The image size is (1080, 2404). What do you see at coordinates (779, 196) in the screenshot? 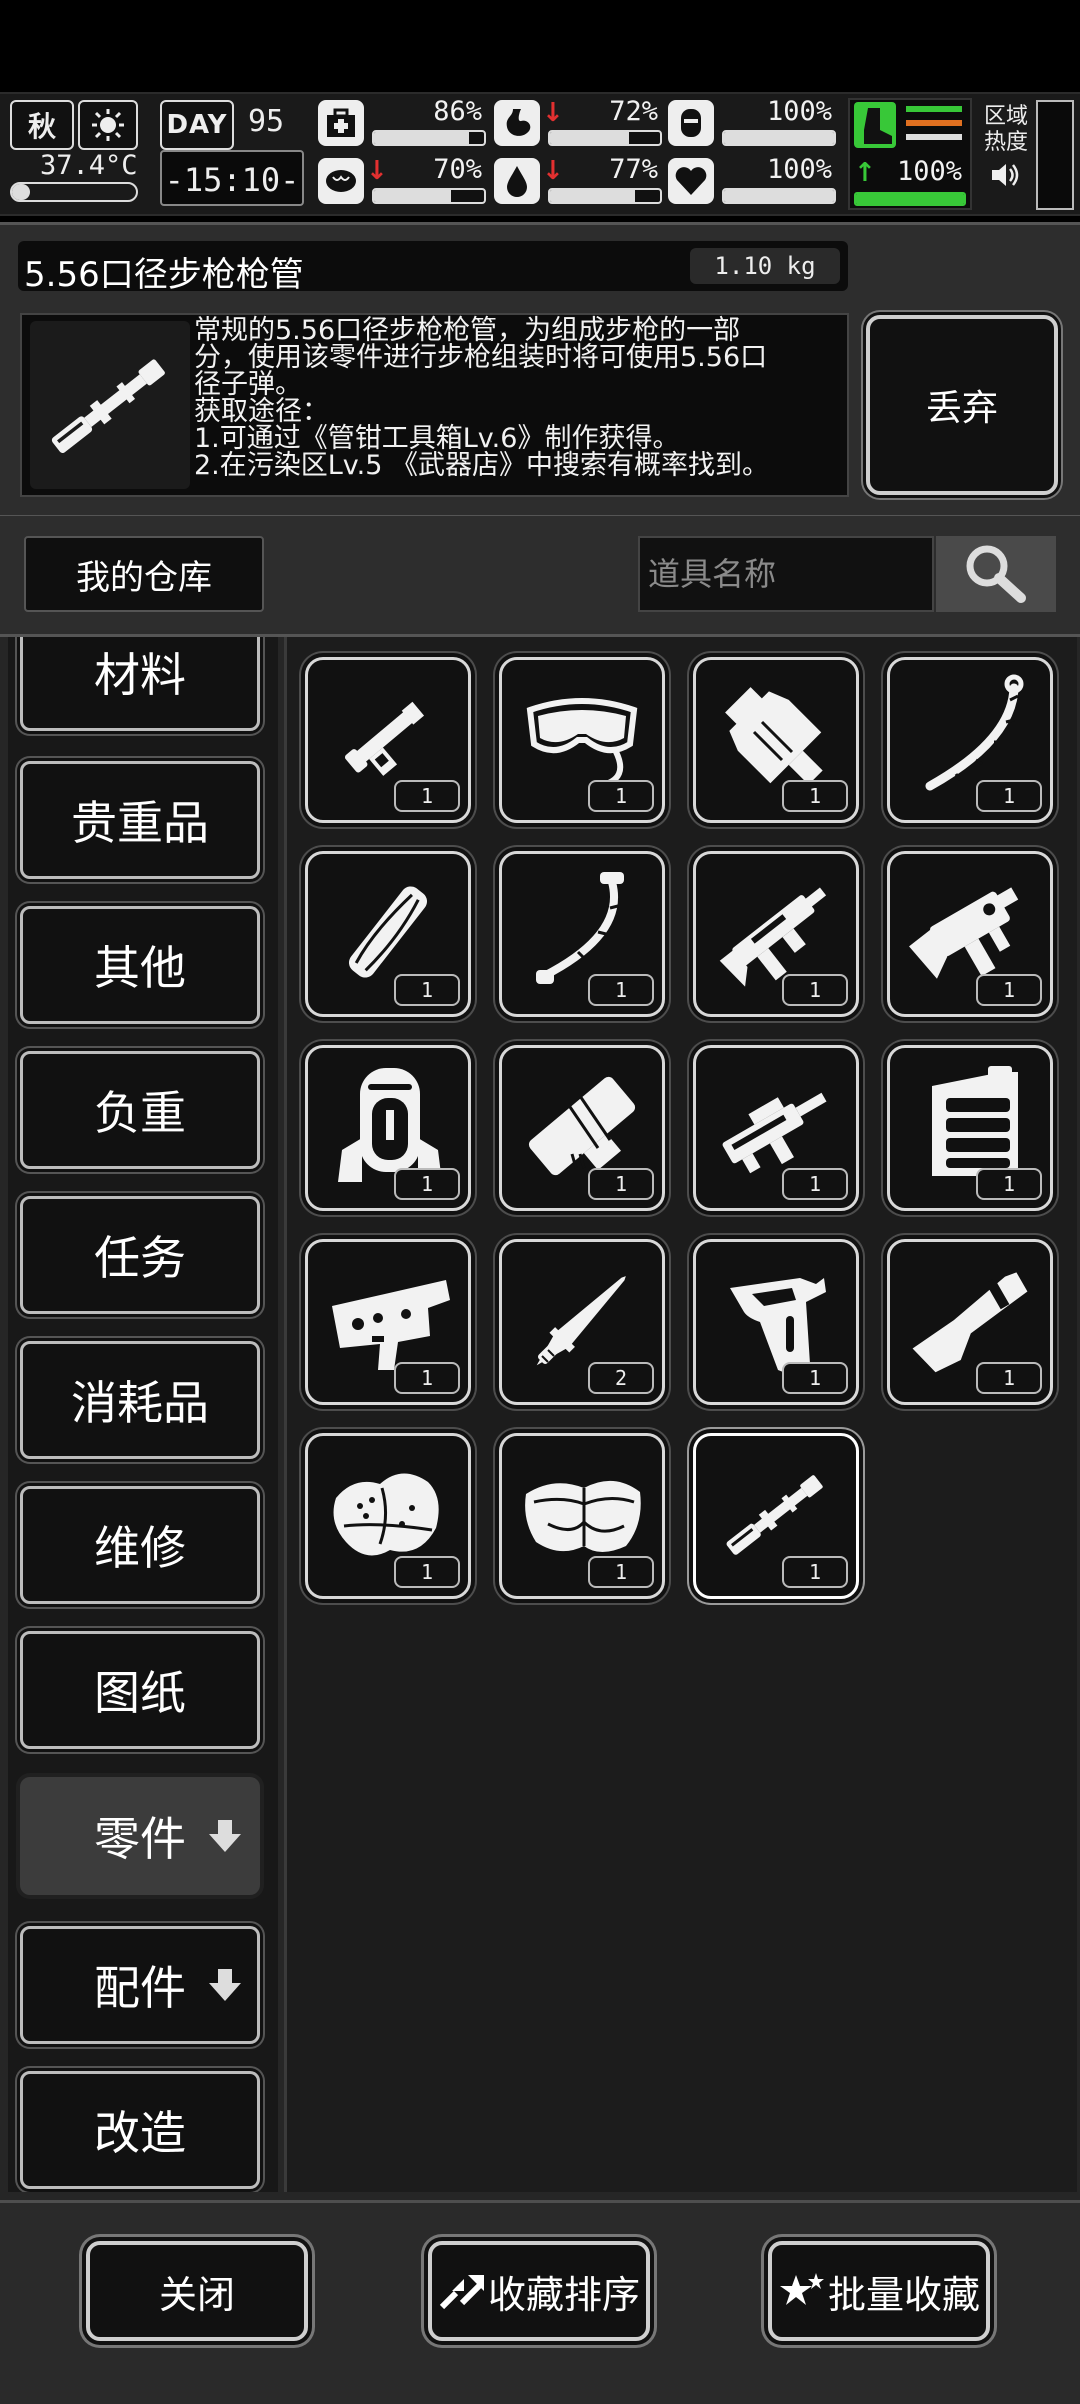
I see `heart-bar` at bounding box center [779, 196].